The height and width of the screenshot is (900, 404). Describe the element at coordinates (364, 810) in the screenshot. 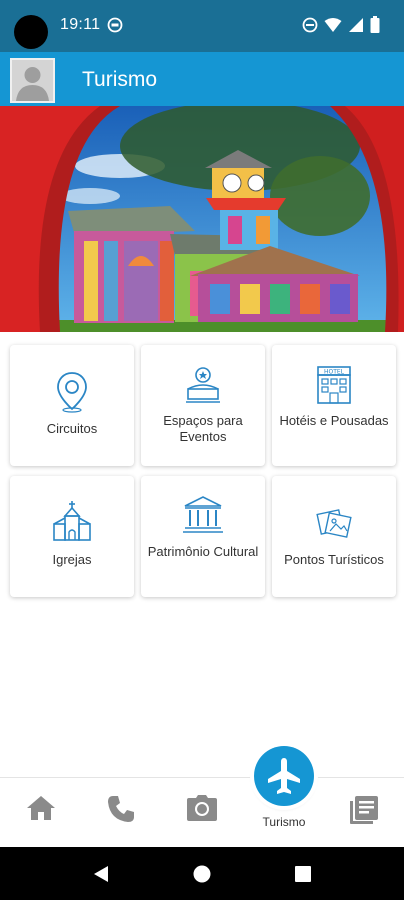

I see `news-icon` at that location.